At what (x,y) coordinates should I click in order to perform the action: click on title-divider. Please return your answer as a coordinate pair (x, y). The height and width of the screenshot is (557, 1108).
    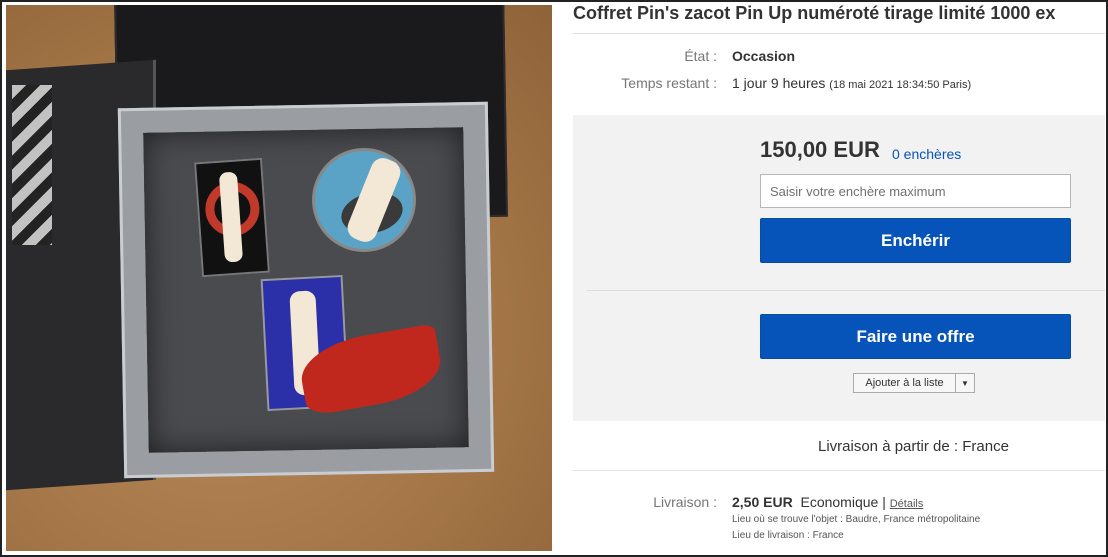
    Looking at the image, I should click on (839, 33).